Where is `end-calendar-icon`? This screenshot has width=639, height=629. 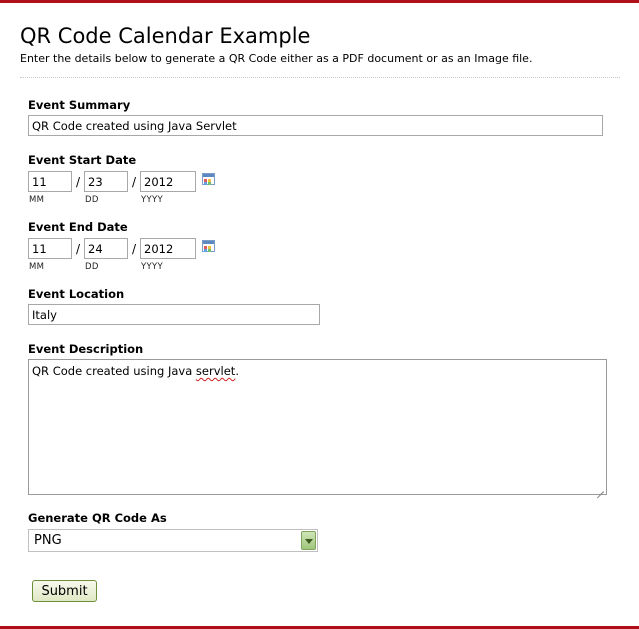
end-calendar-icon is located at coordinates (208, 246).